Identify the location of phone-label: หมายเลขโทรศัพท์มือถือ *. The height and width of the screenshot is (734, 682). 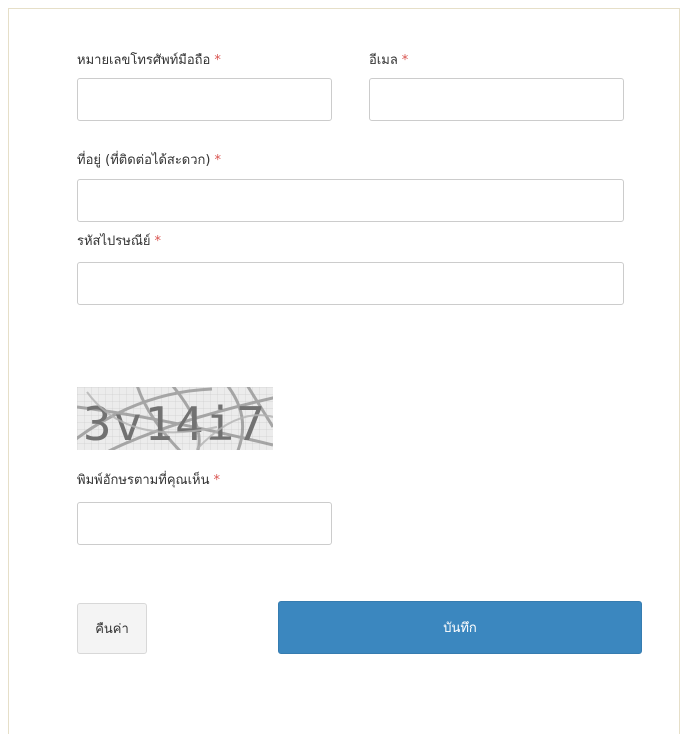
(149, 61).